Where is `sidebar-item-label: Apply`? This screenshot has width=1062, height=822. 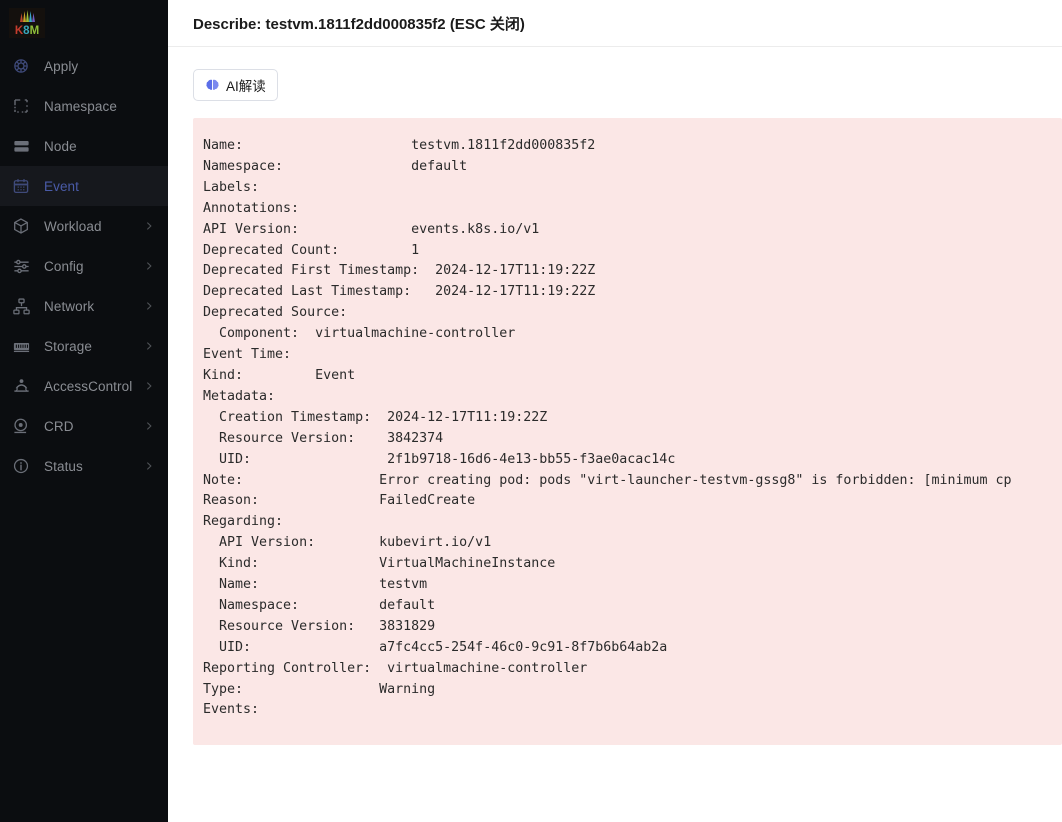 sidebar-item-label: Apply is located at coordinates (61, 66).